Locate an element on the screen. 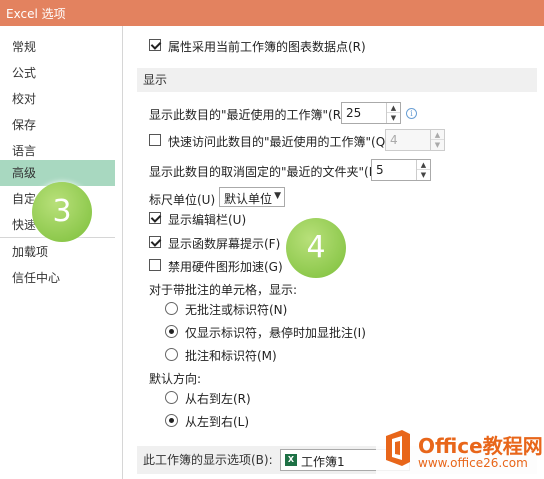 Image resolution: width=544 pixels, height=479 pixels. unpinned-folders-value: 5 is located at coordinates (380, 170).